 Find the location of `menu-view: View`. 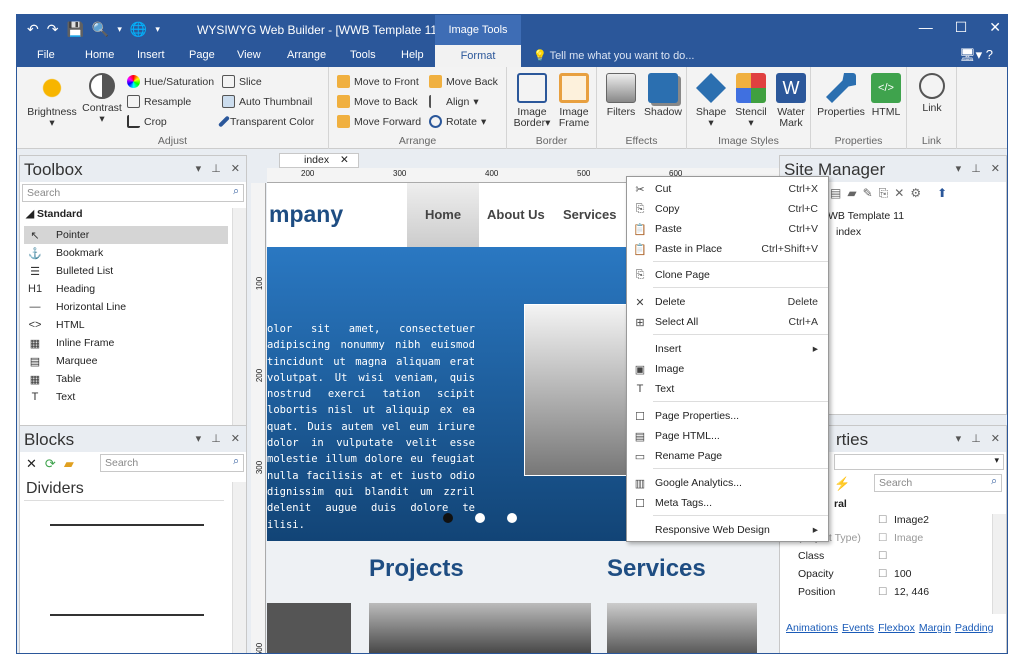

menu-view: View is located at coordinates (249, 55).